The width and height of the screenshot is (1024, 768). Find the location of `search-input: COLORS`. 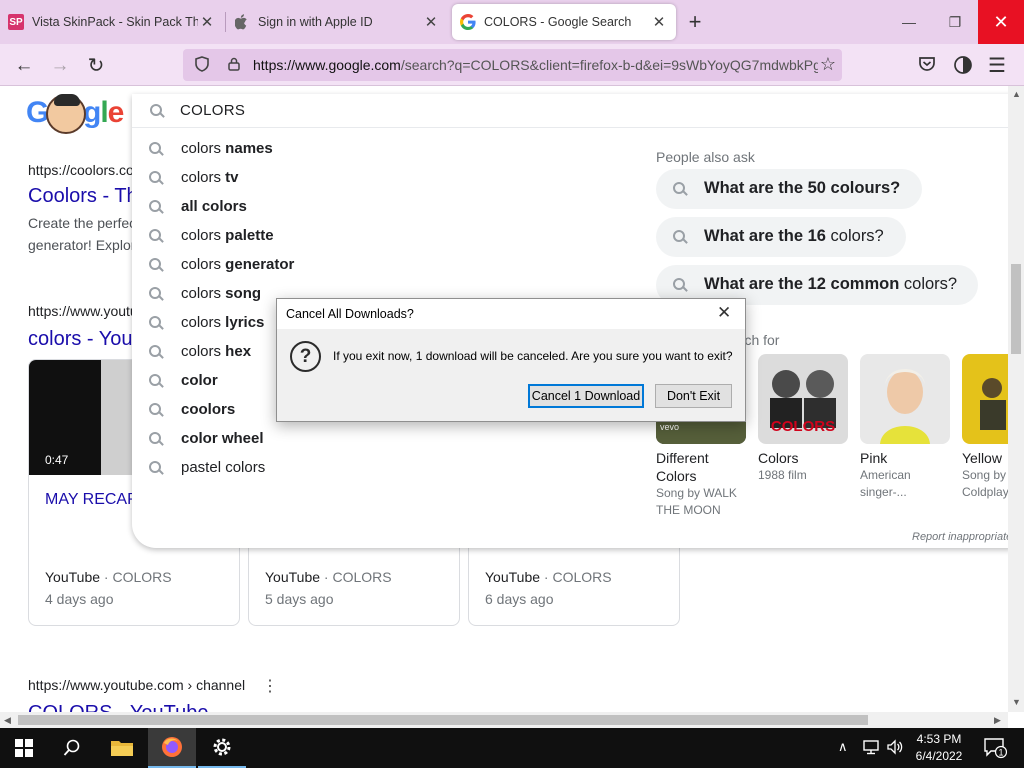

search-input: COLORS is located at coordinates (212, 110).